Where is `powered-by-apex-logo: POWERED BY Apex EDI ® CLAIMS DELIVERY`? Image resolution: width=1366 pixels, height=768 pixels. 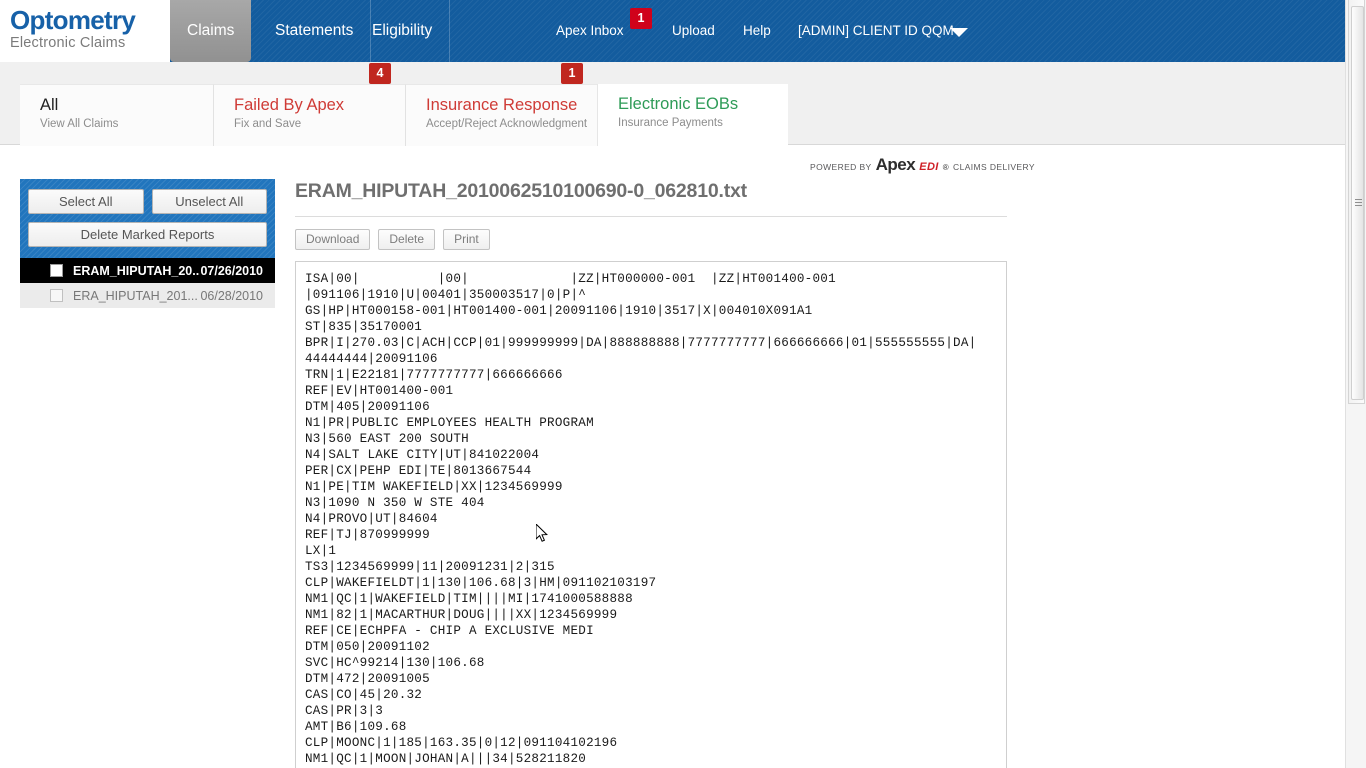 powered-by-apex-logo: POWERED BY Apex EDI ® CLAIMS DELIVERY is located at coordinates (922, 165).